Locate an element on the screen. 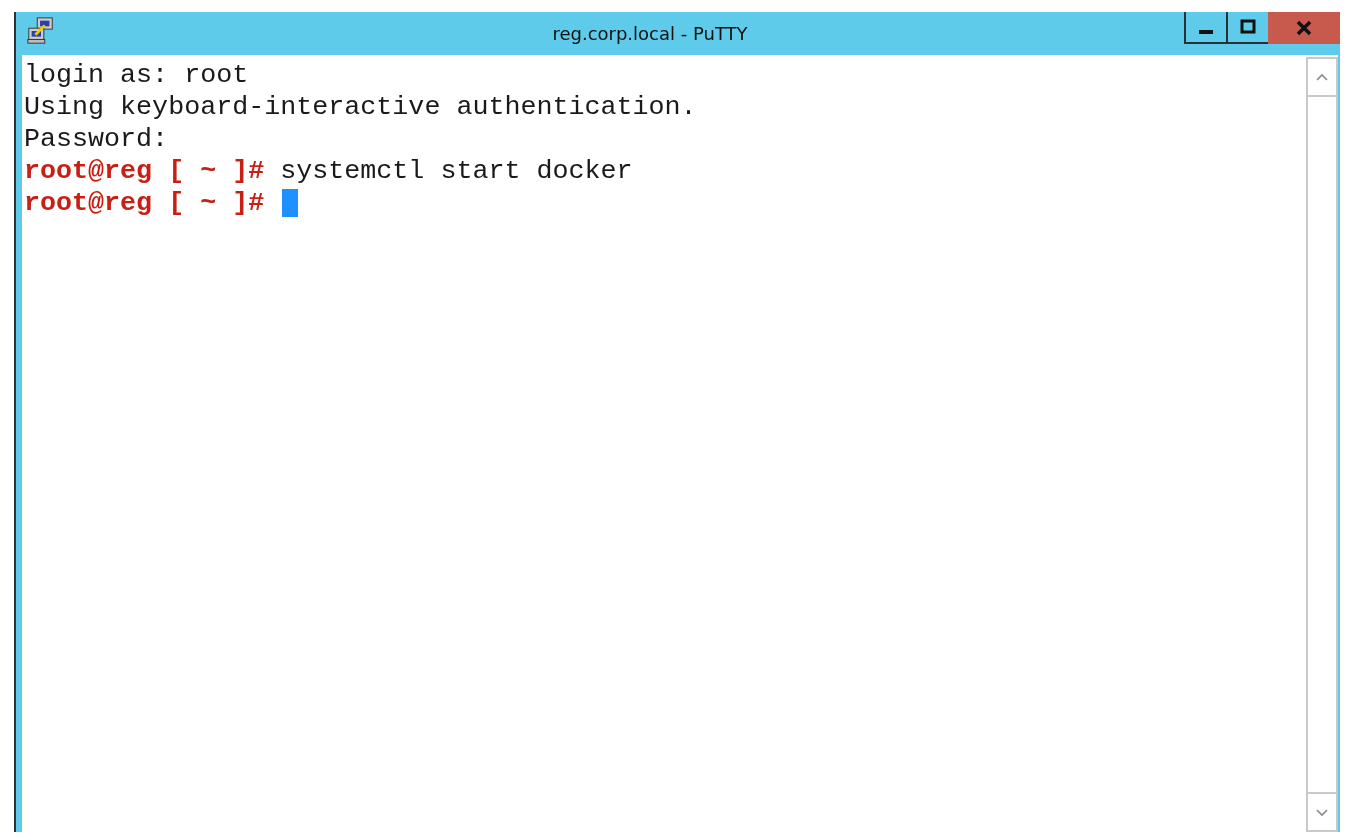  text-cursor is located at coordinates (290, 203).